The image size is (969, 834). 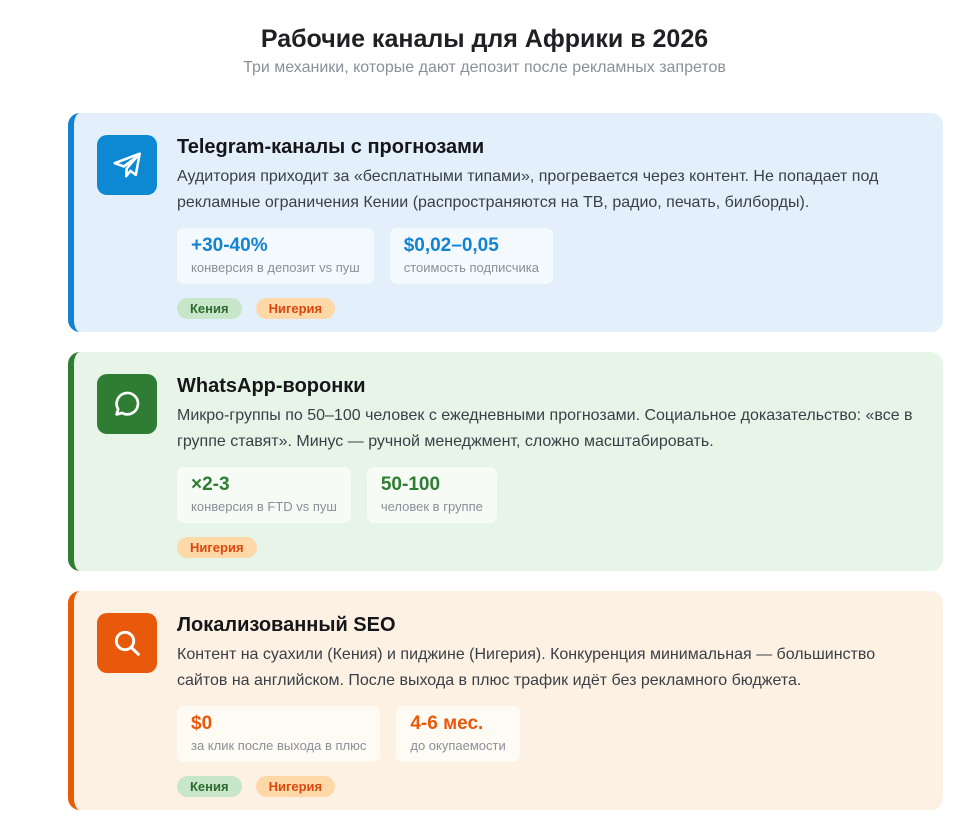 What do you see at coordinates (264, 506) in the screenshot?
I see `stat-label: конверсия в FTD vs пуш` at bounding box center [264, 506].